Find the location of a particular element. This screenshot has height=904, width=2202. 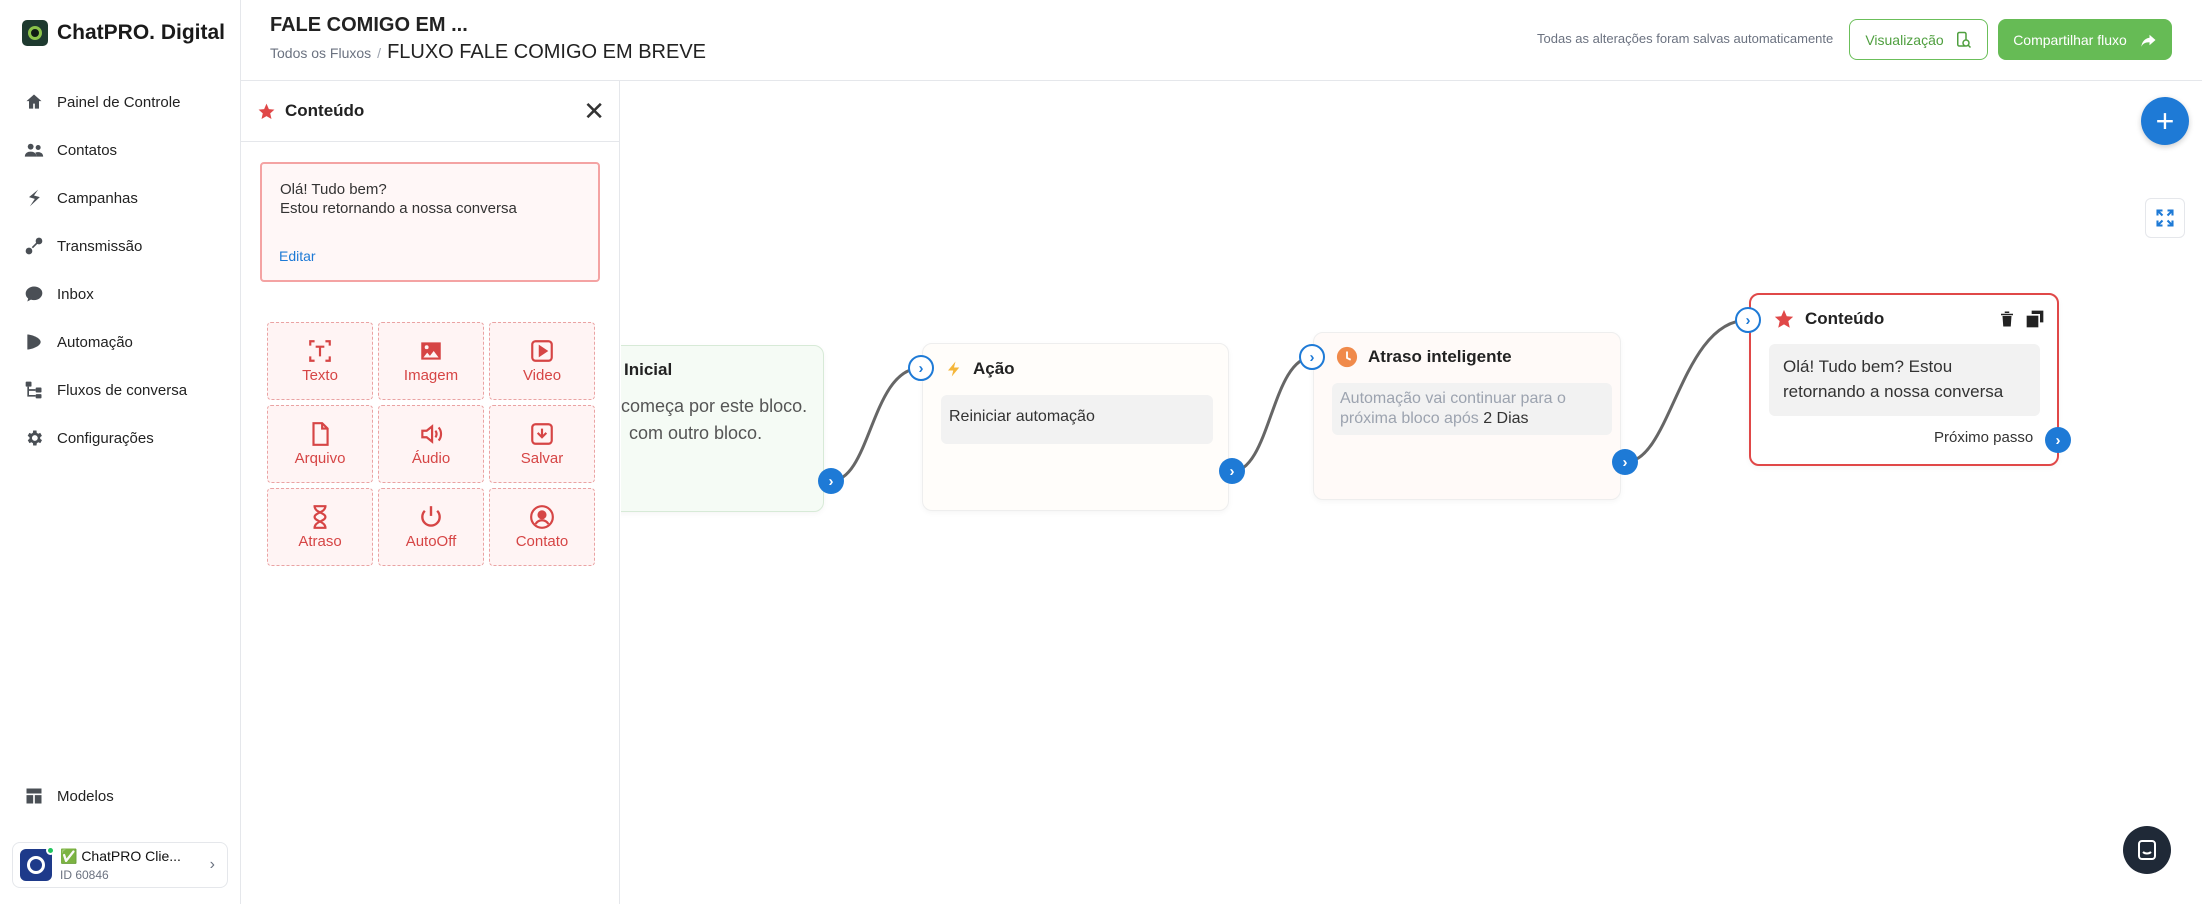

fit-view-button is located at coordinates (2165, 218).